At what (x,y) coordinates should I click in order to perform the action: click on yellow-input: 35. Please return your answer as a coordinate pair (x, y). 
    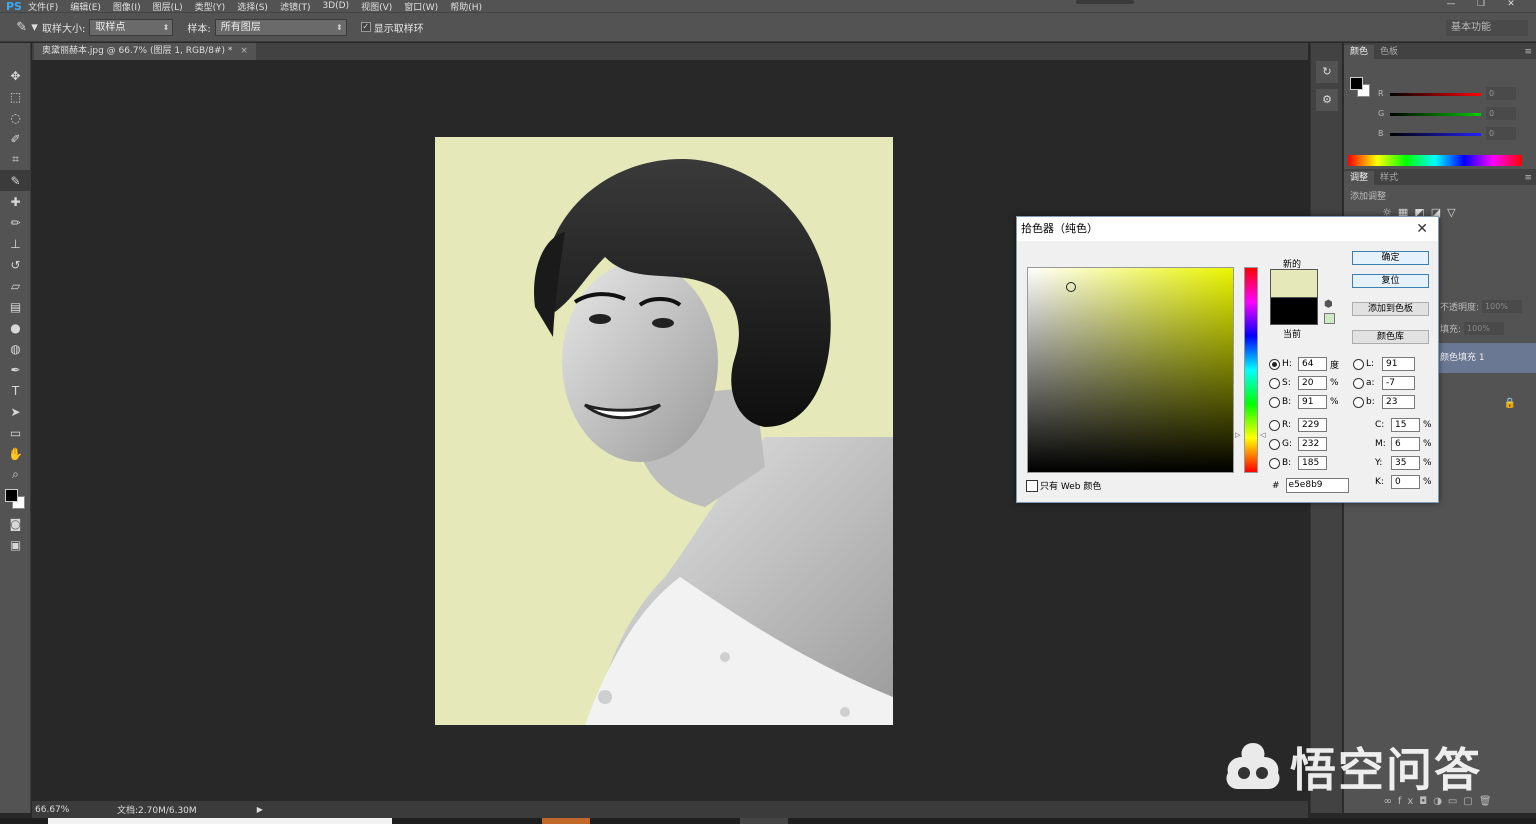
    Looking at the image, I should click on (1405, 463).